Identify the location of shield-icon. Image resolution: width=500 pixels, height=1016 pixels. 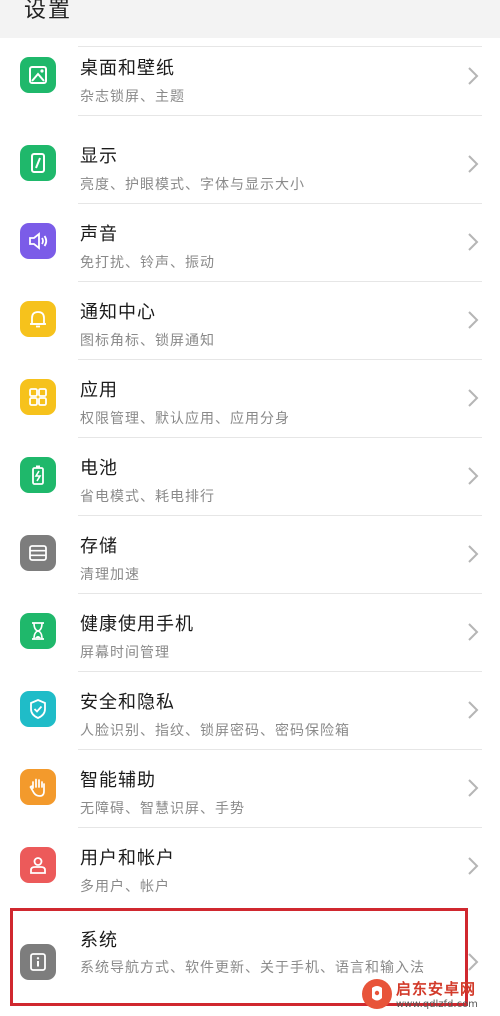
(38, 709).